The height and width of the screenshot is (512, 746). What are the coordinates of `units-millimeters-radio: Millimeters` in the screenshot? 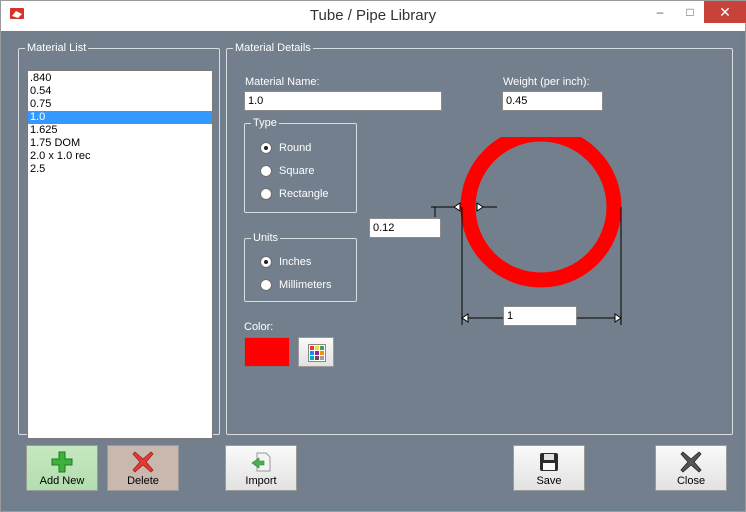 It's located at (296, 285).